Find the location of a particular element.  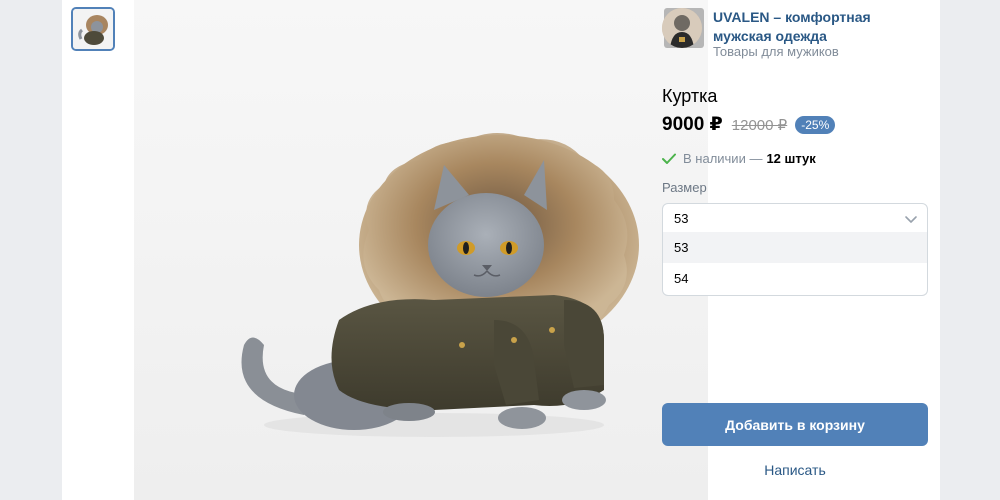

price-row: 9000 ₽ 12000 ₽ -25% is located at coordinates (749, 124).